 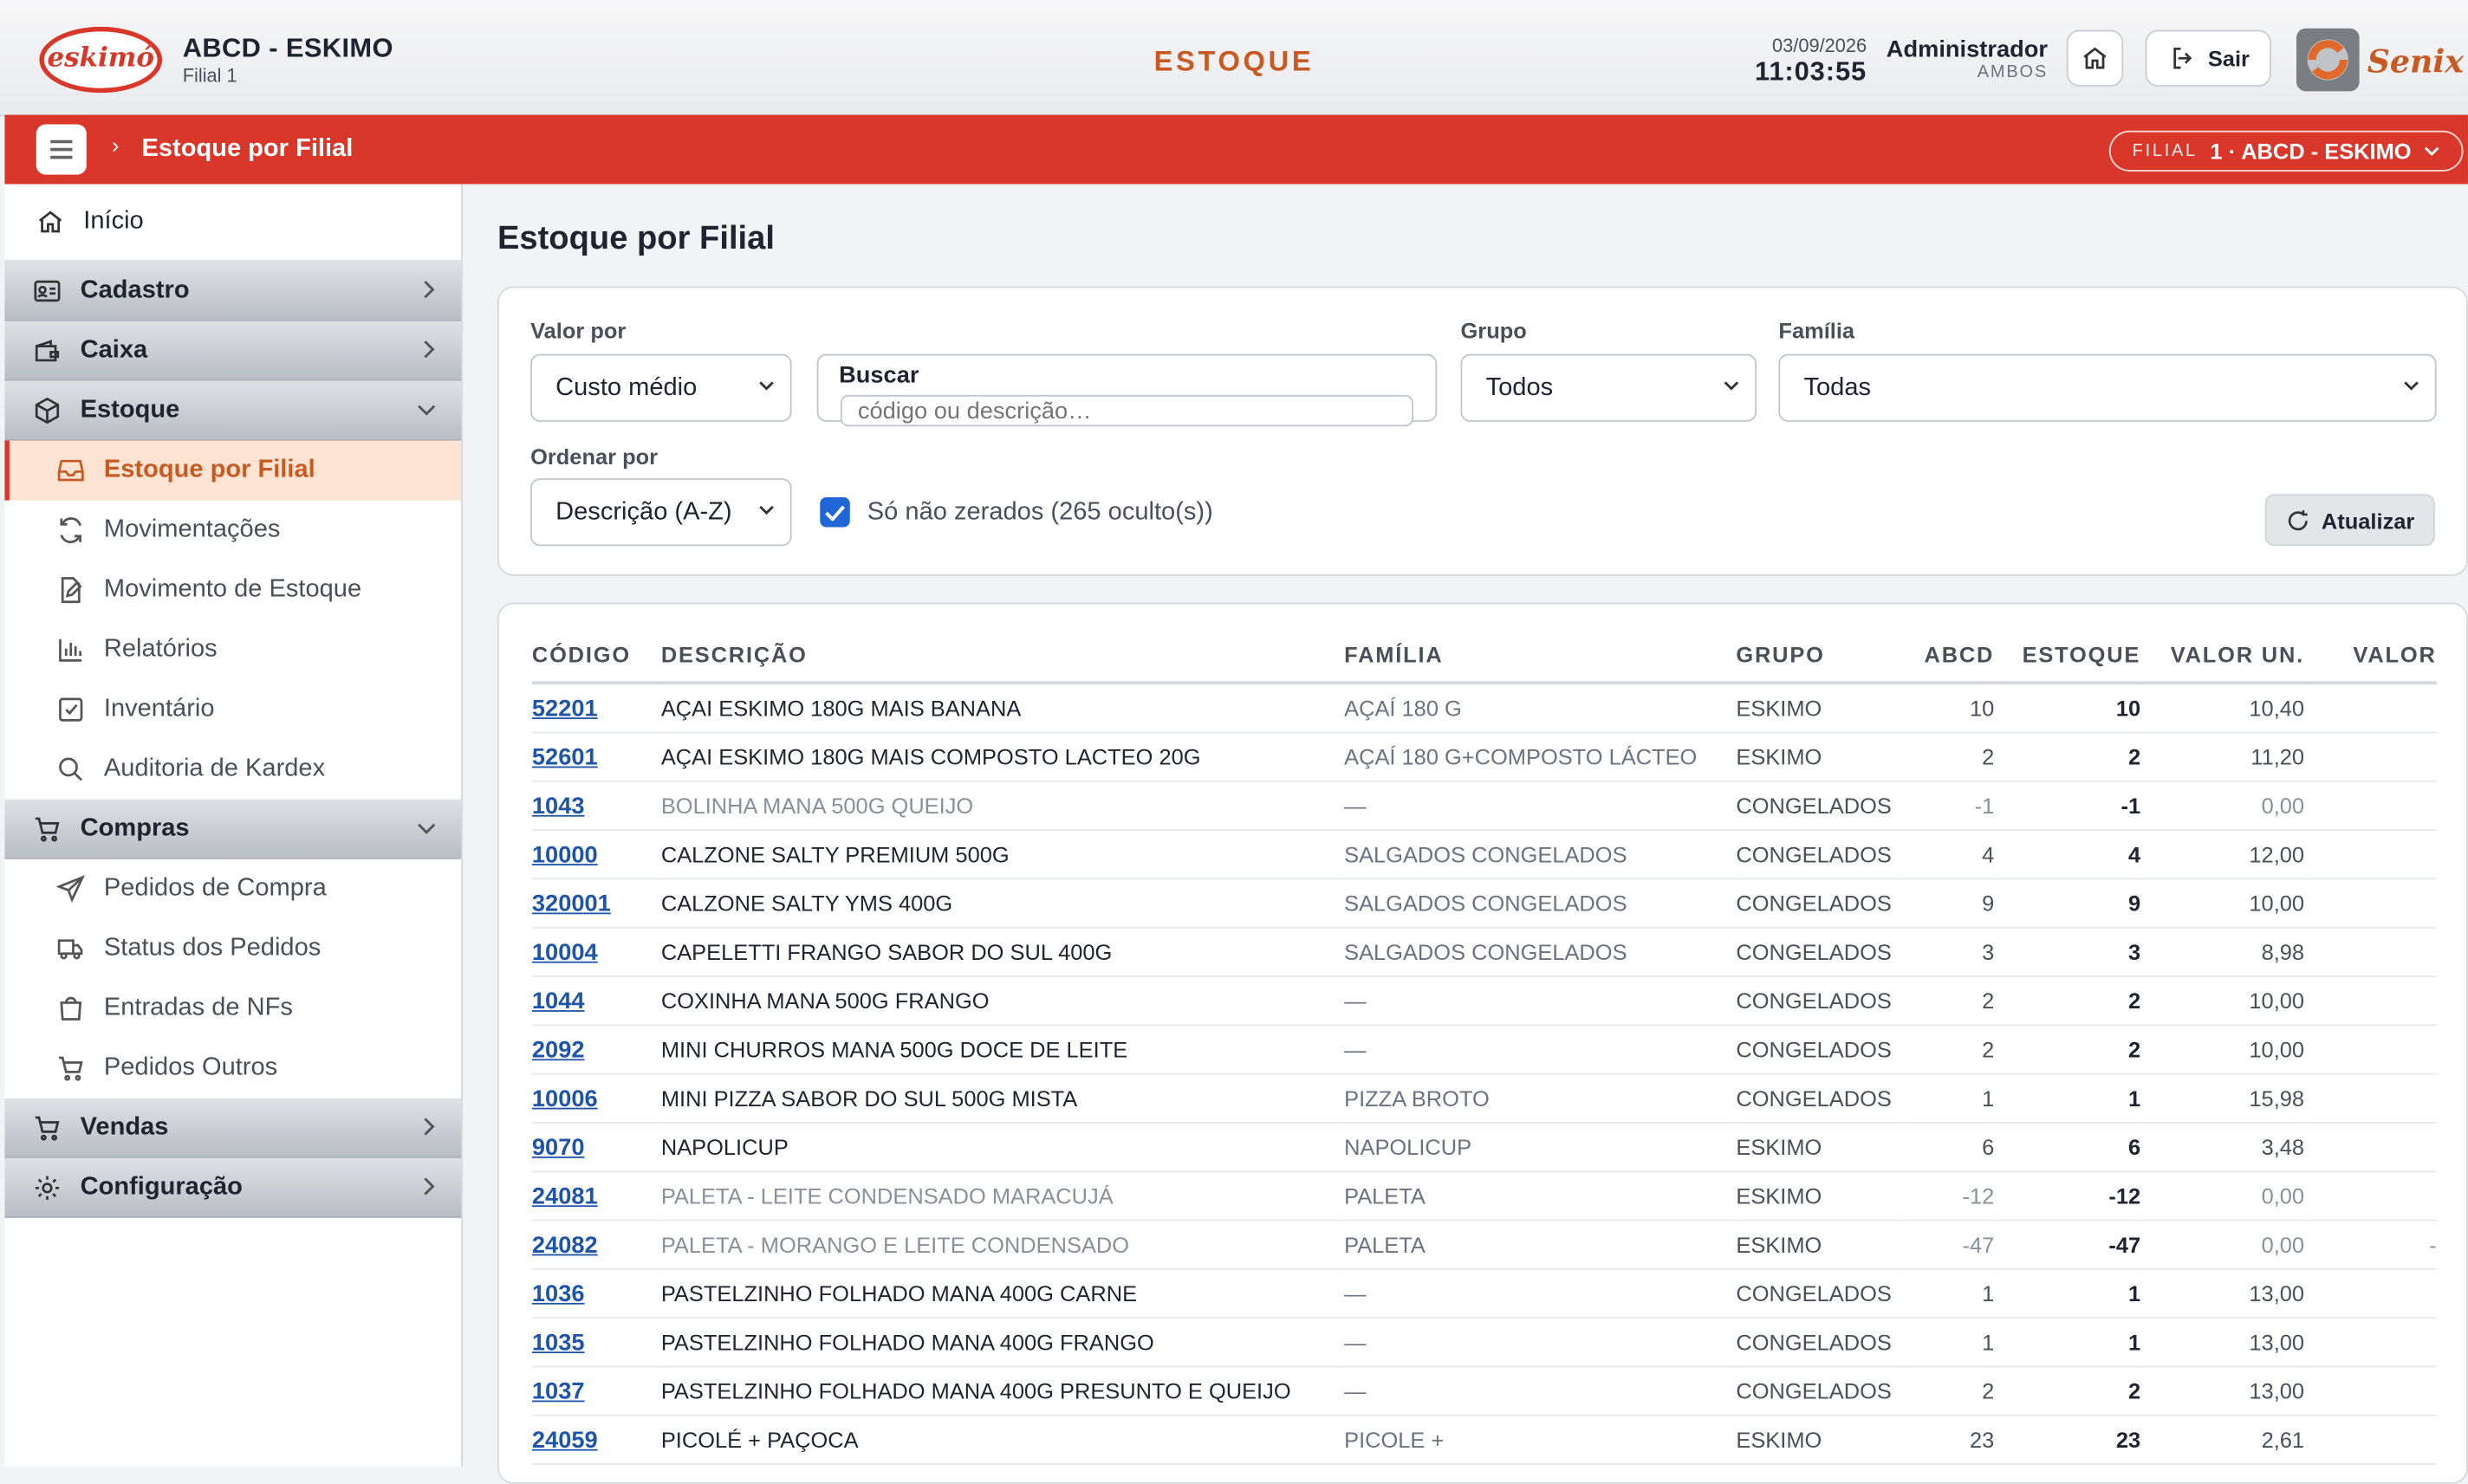 I want to click on grupo-select: Todos, so click(x=1608, y=387).